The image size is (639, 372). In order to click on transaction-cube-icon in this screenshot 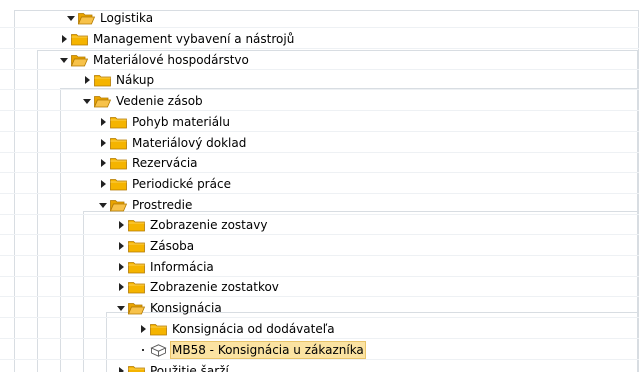, I will do `click(158, 350)`.